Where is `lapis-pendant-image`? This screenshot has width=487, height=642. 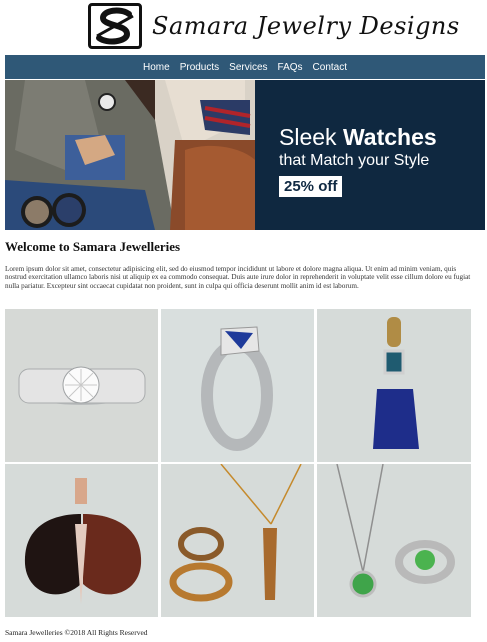
lapis-pendant-image is located at coordinates (394, 385).